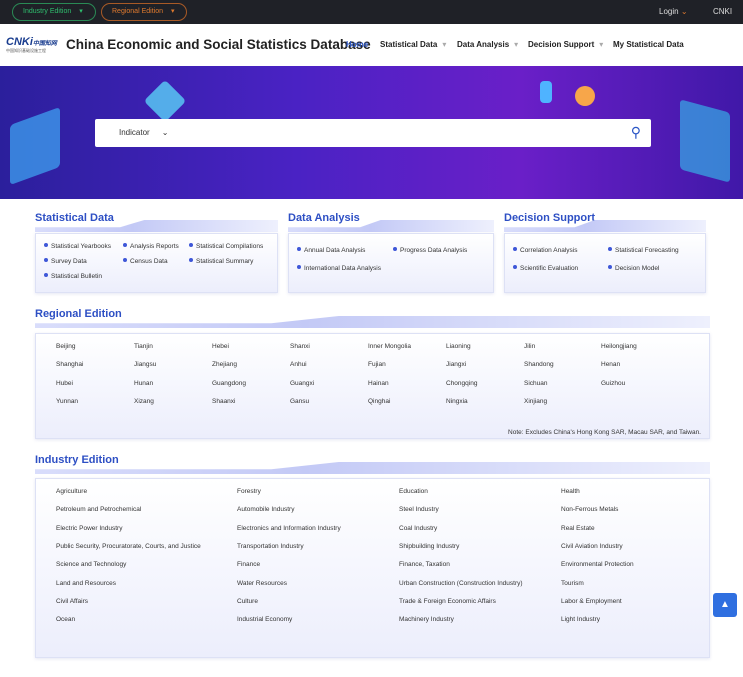 Image resolution: width=743 pixels, height=677 pixels. I want to click on link-census-data: Census Data, so click(145, 261).